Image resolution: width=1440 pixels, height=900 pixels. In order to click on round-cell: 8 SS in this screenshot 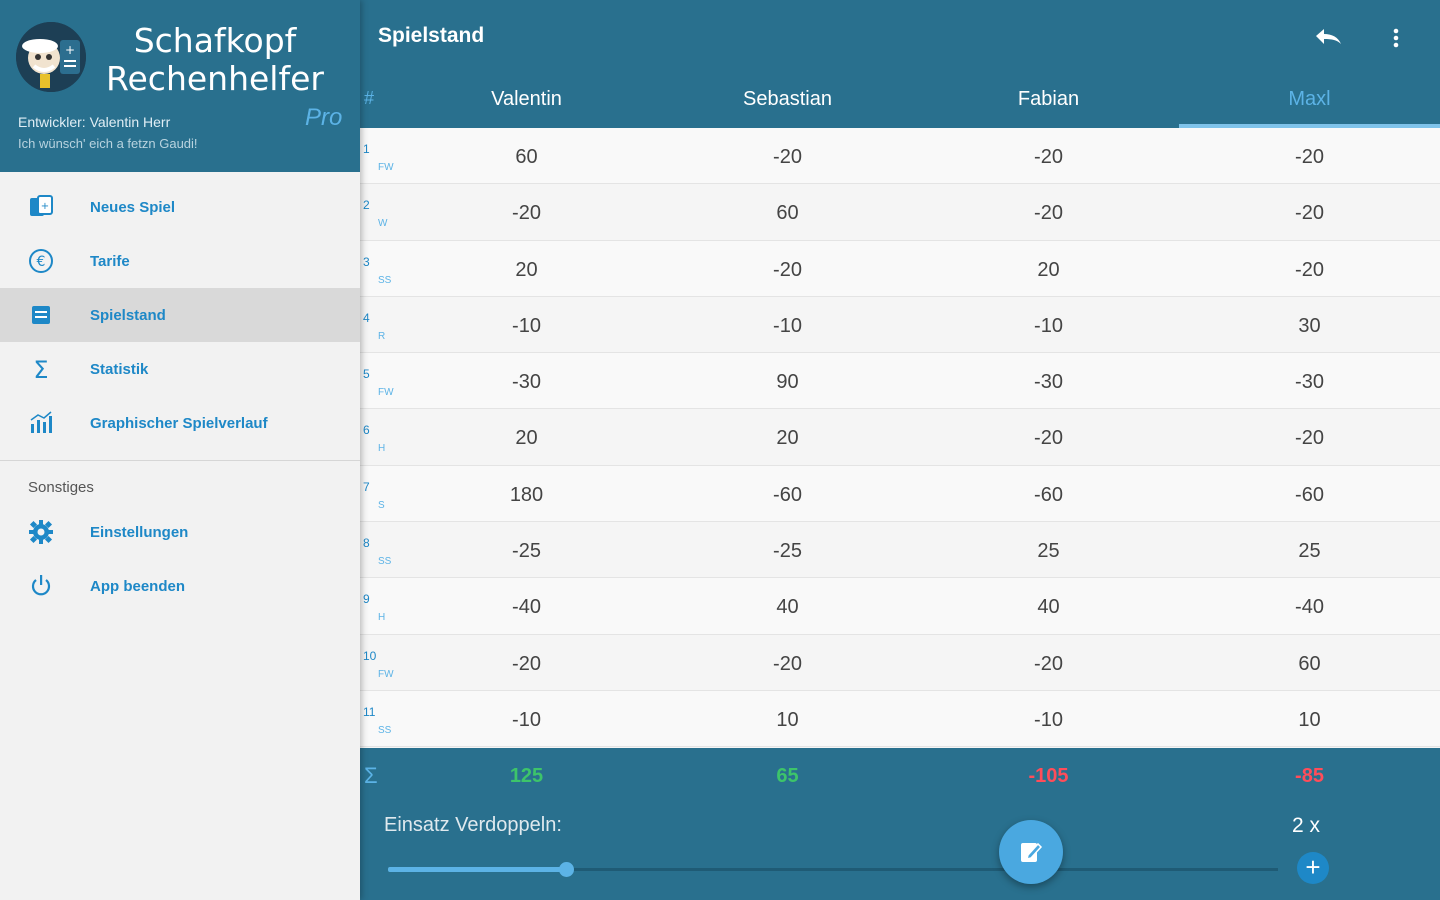, I will do `click(378, 549)`.